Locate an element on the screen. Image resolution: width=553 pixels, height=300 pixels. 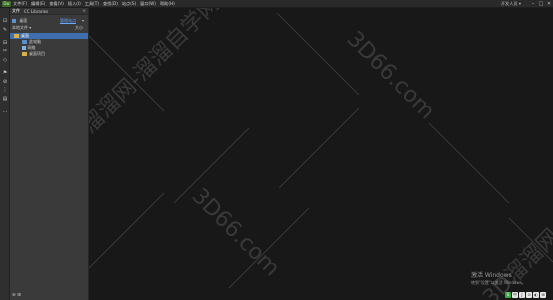
menu-view: 查看(V) is located at coordinates (56, 4).